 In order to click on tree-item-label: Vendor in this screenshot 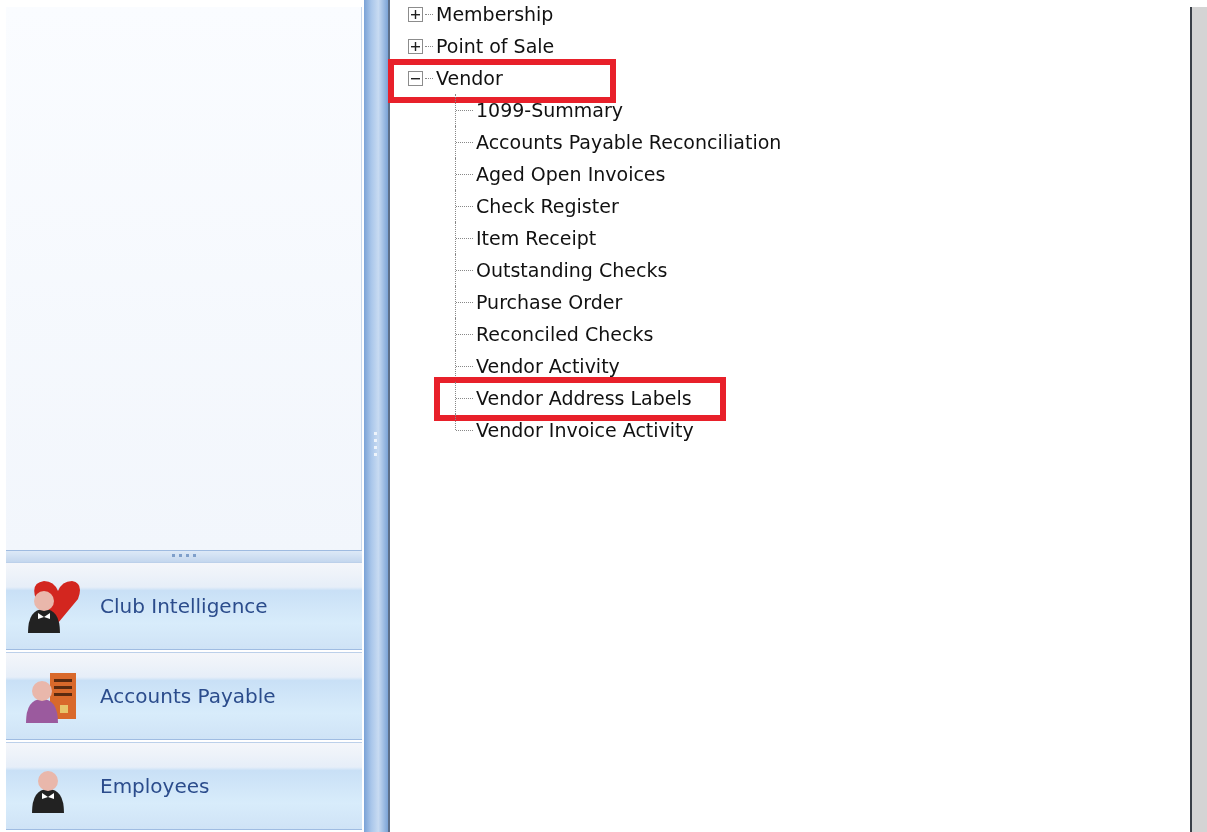, I will do `click(469, 78)`.